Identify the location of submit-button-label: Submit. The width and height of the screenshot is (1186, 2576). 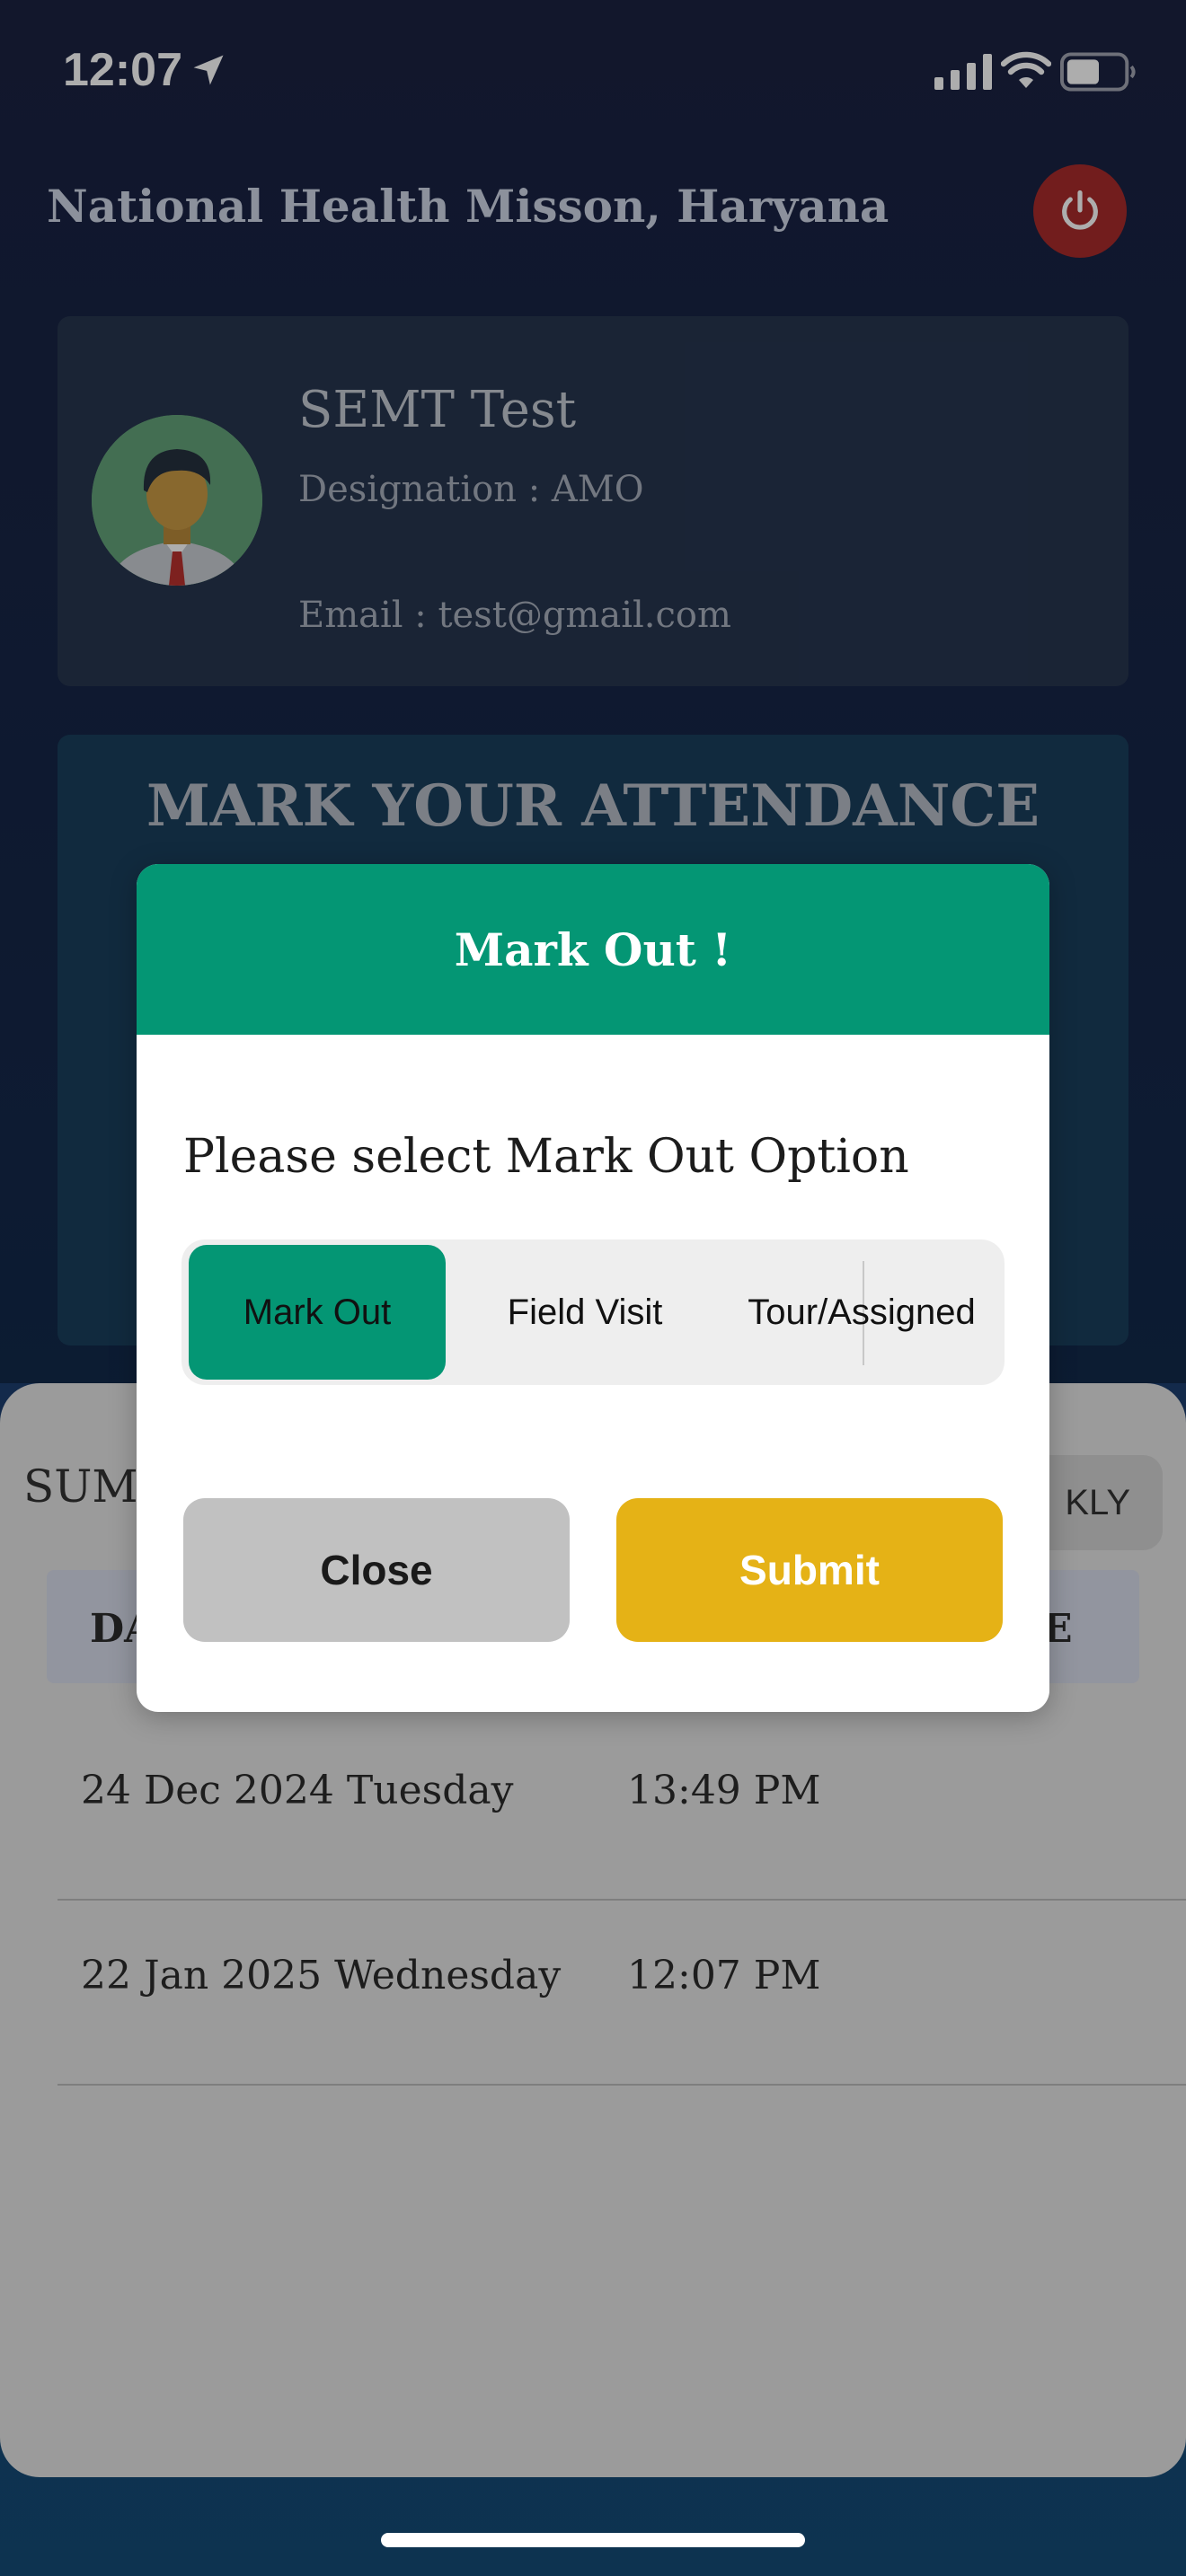
(809, 1570).